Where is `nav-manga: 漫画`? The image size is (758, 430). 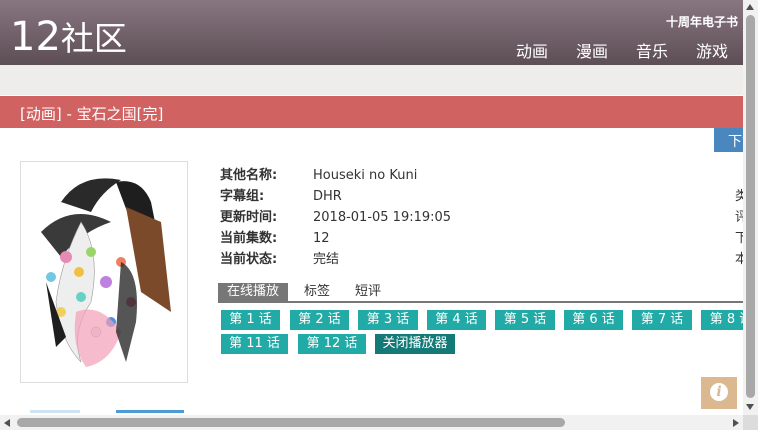 nav-manga: 漫画 is located at coordinates (592, 50).